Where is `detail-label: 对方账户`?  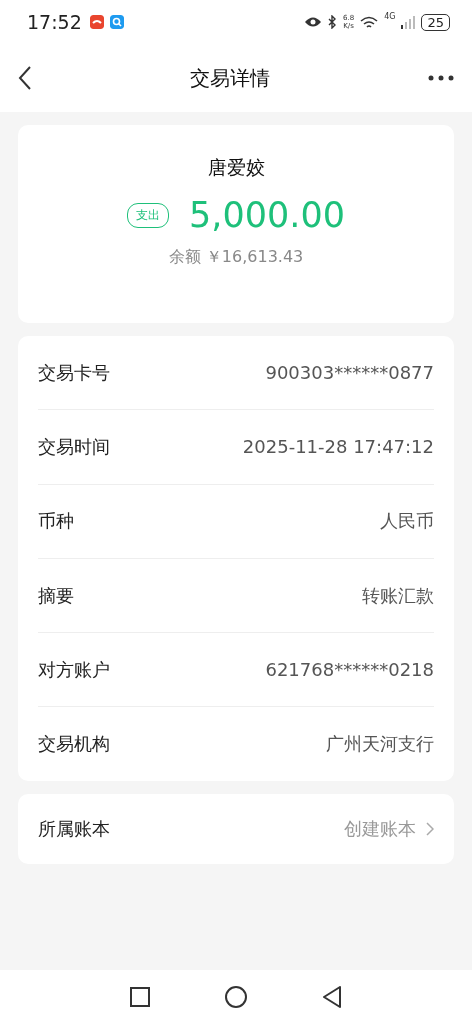 detail-label: 对方账户 is located at coordinates (74, 669).